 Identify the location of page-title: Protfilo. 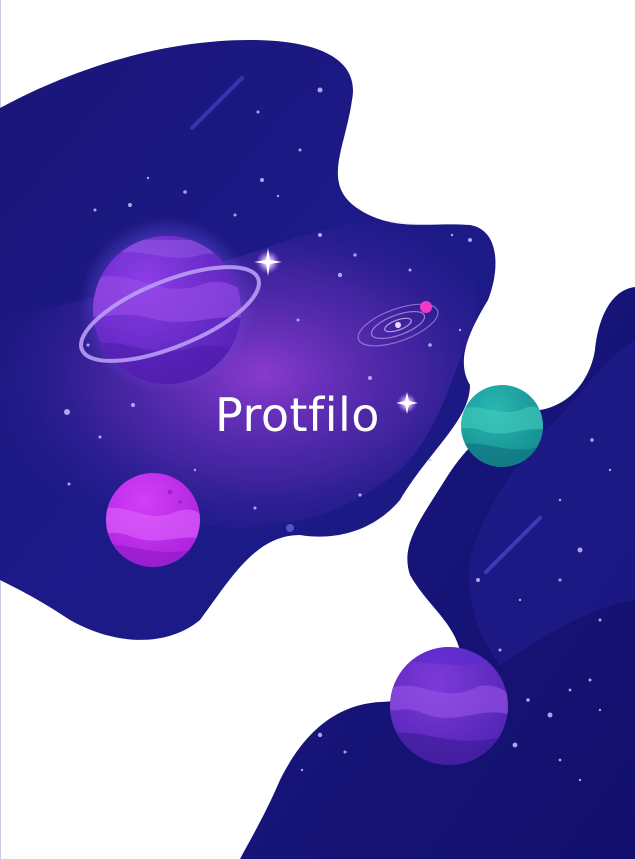
(297, 415).